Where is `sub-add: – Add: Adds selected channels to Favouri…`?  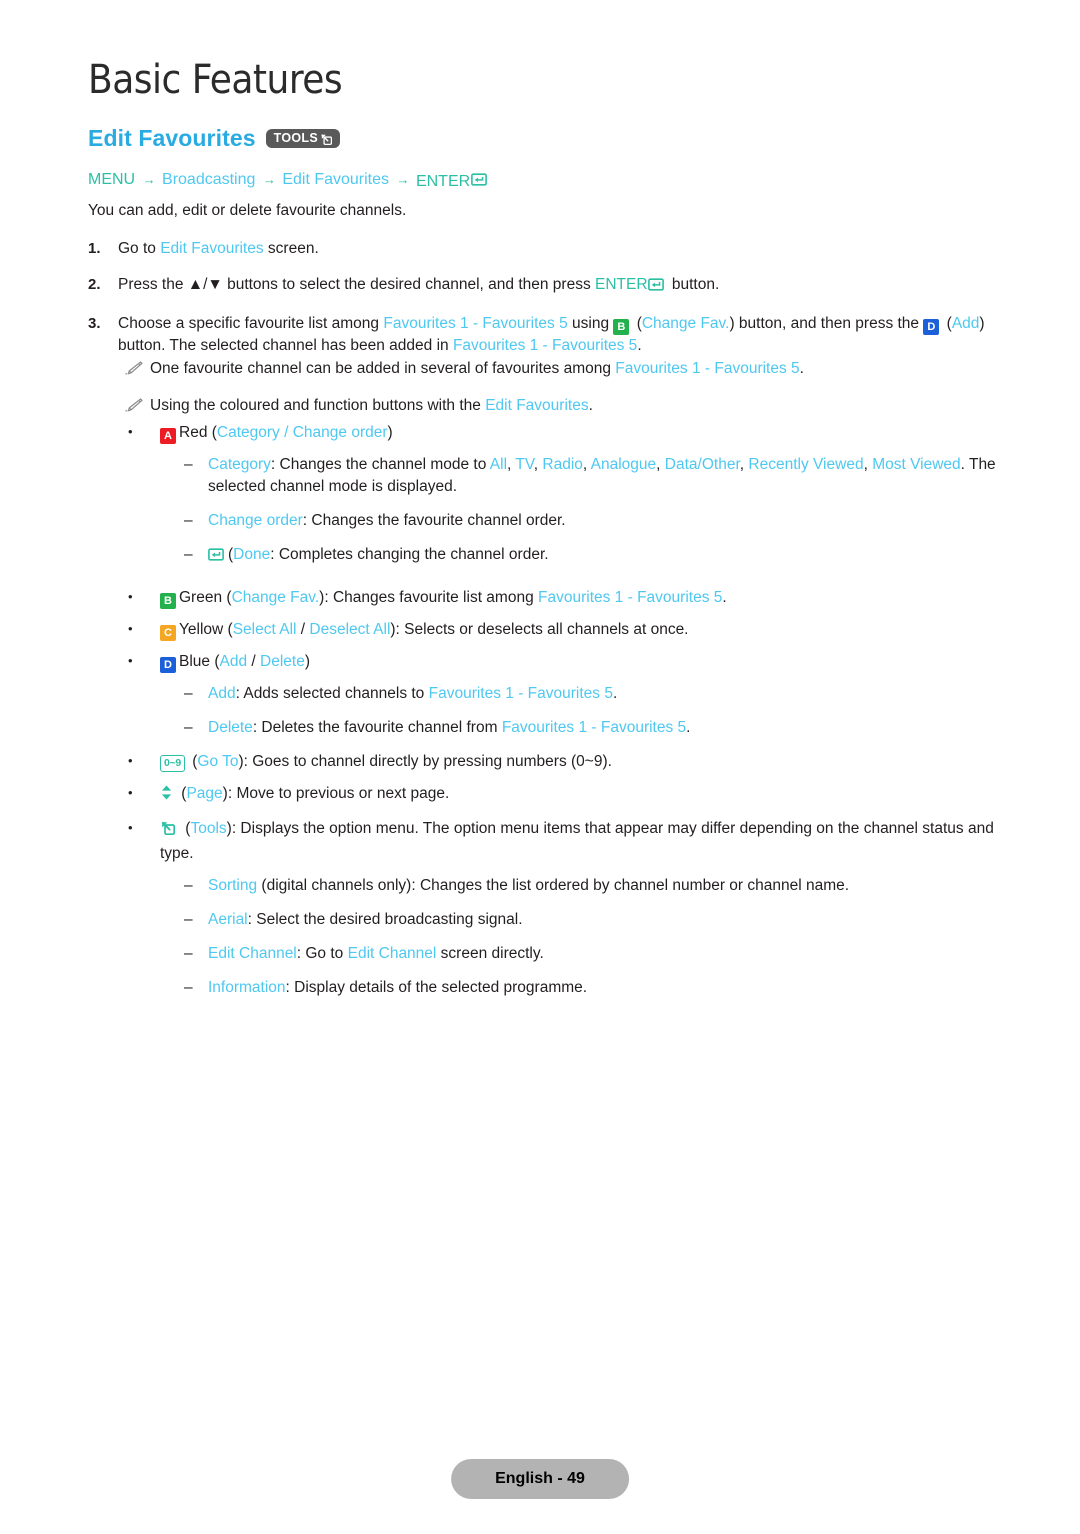
sub-add: – Add: Adds selected channels to Favouri… is located at coordinates (604, 694).